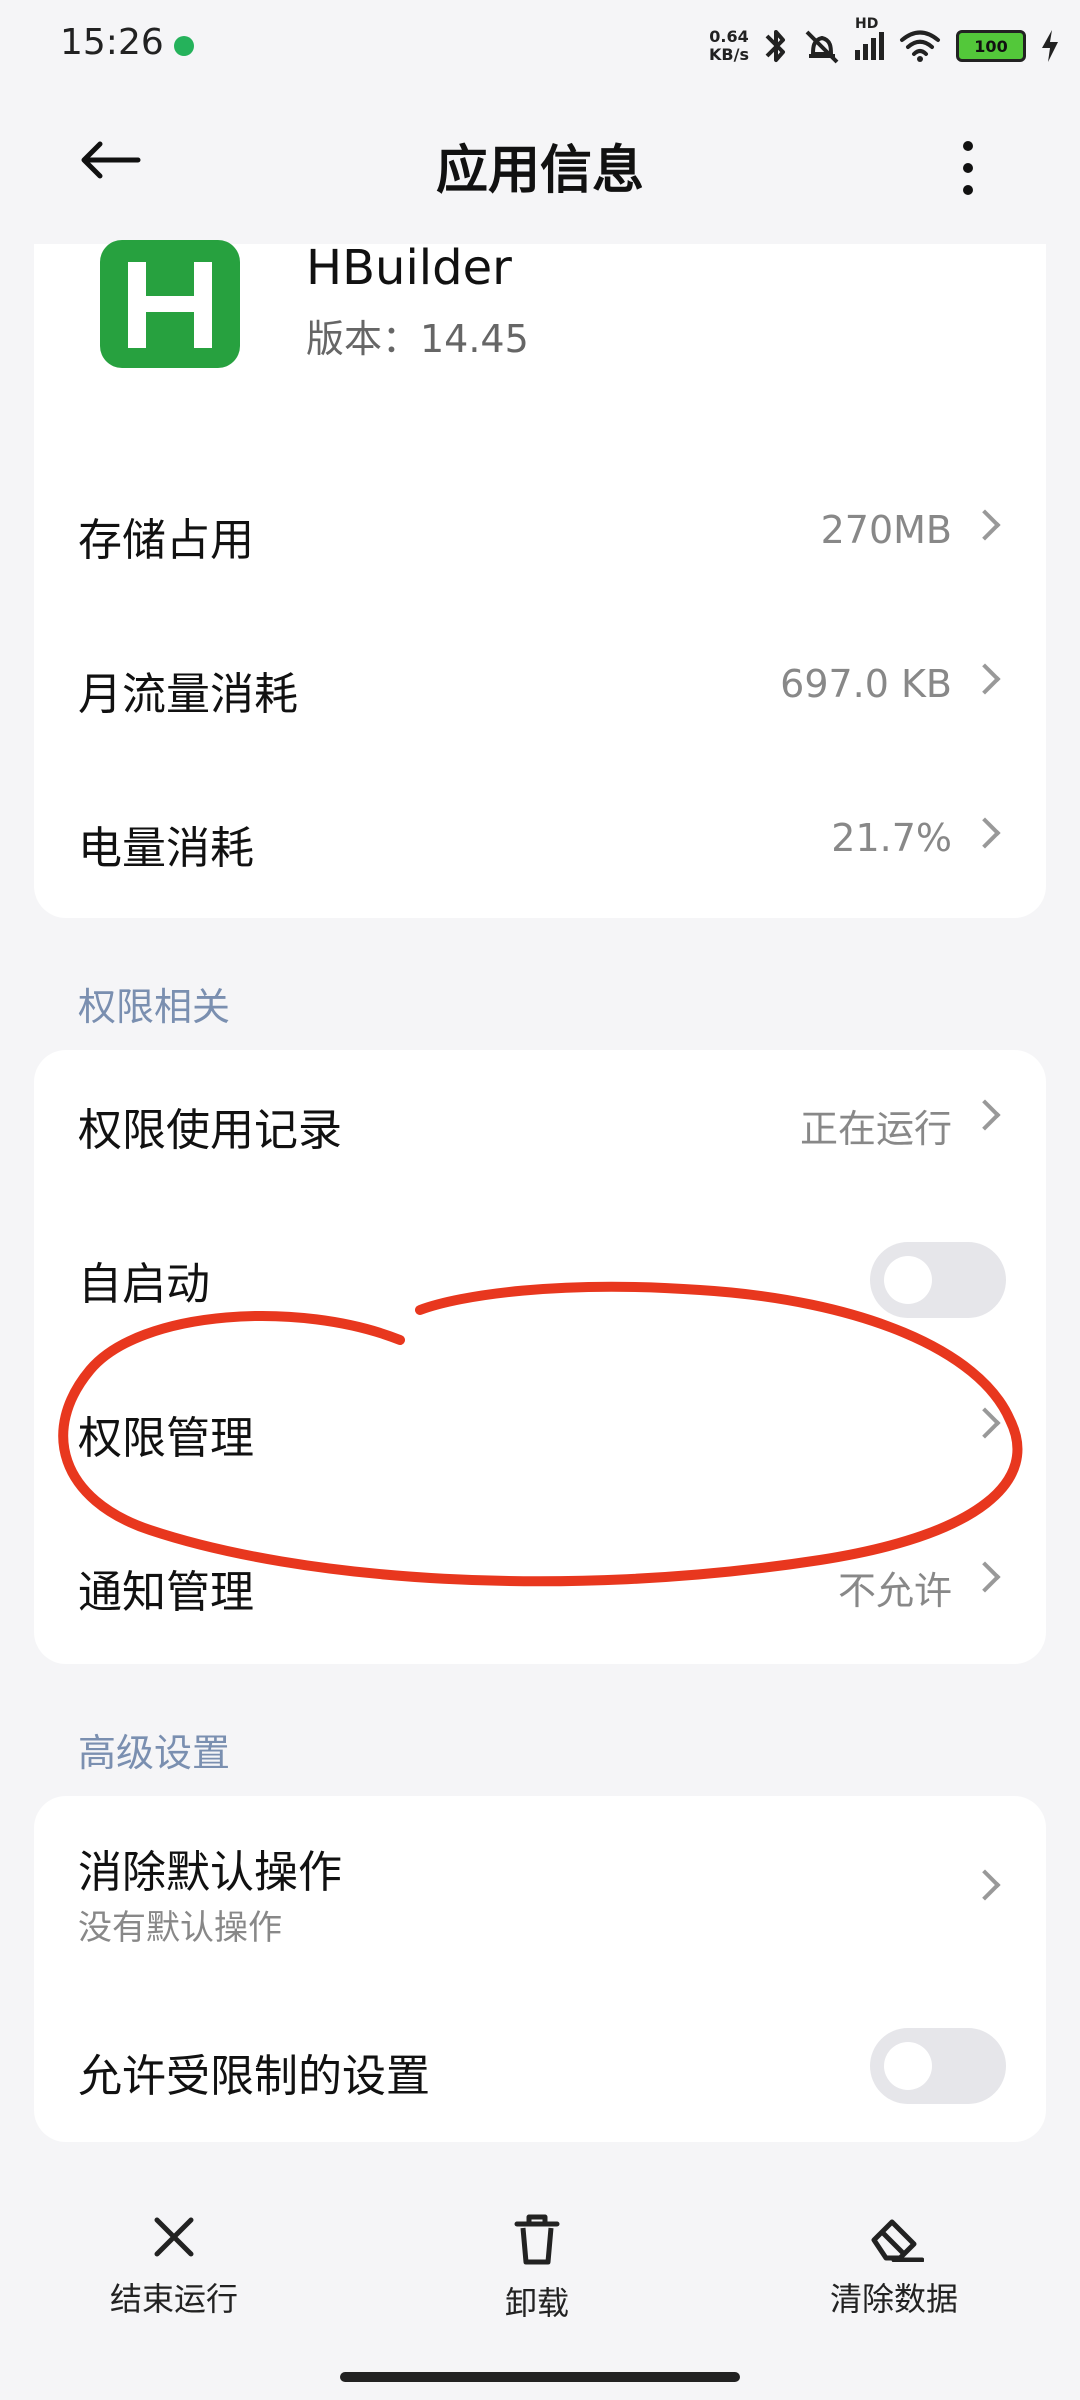 This screenshot has height=2400, width=1080. What do you see at coordinates (210, 1872) in the screenshot?
I see `row-label: 消除默认操作` at bounding box center [210, 1872].